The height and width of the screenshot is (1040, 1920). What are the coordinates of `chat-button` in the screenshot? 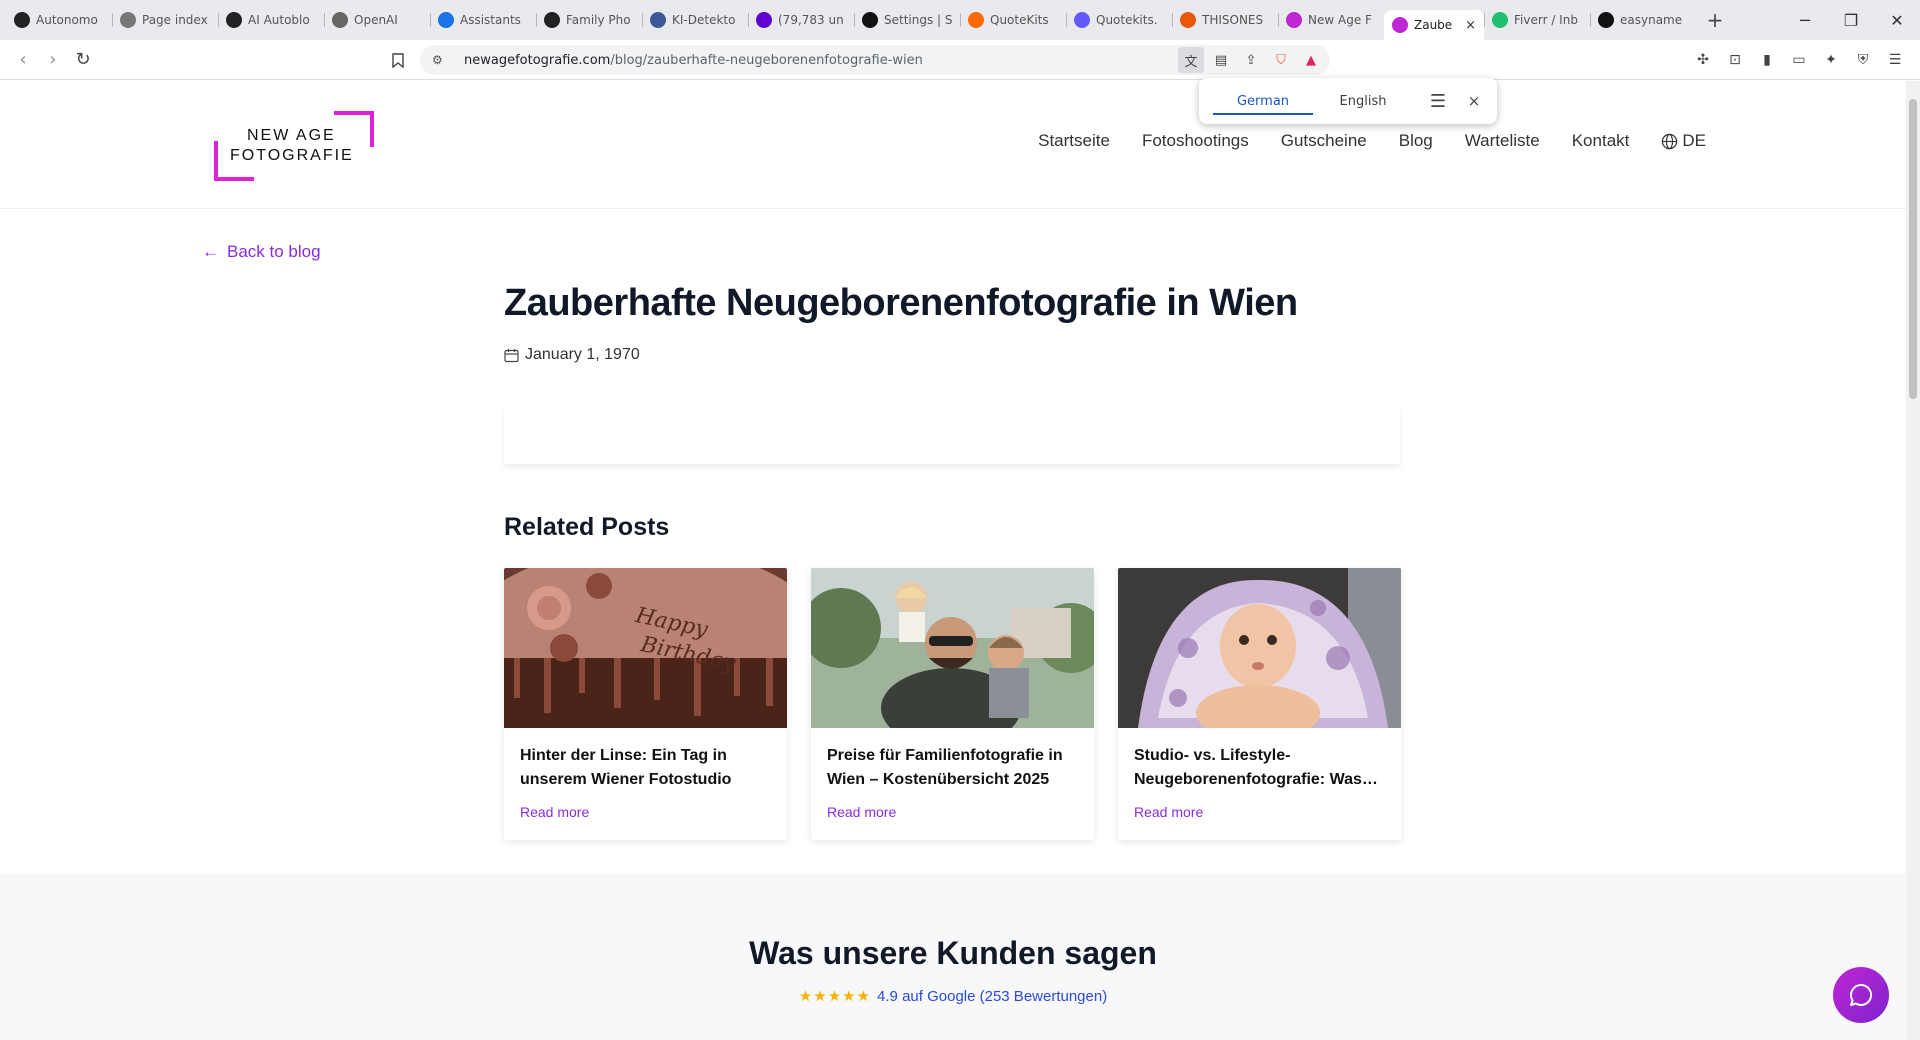 It's located at (1861, 995).